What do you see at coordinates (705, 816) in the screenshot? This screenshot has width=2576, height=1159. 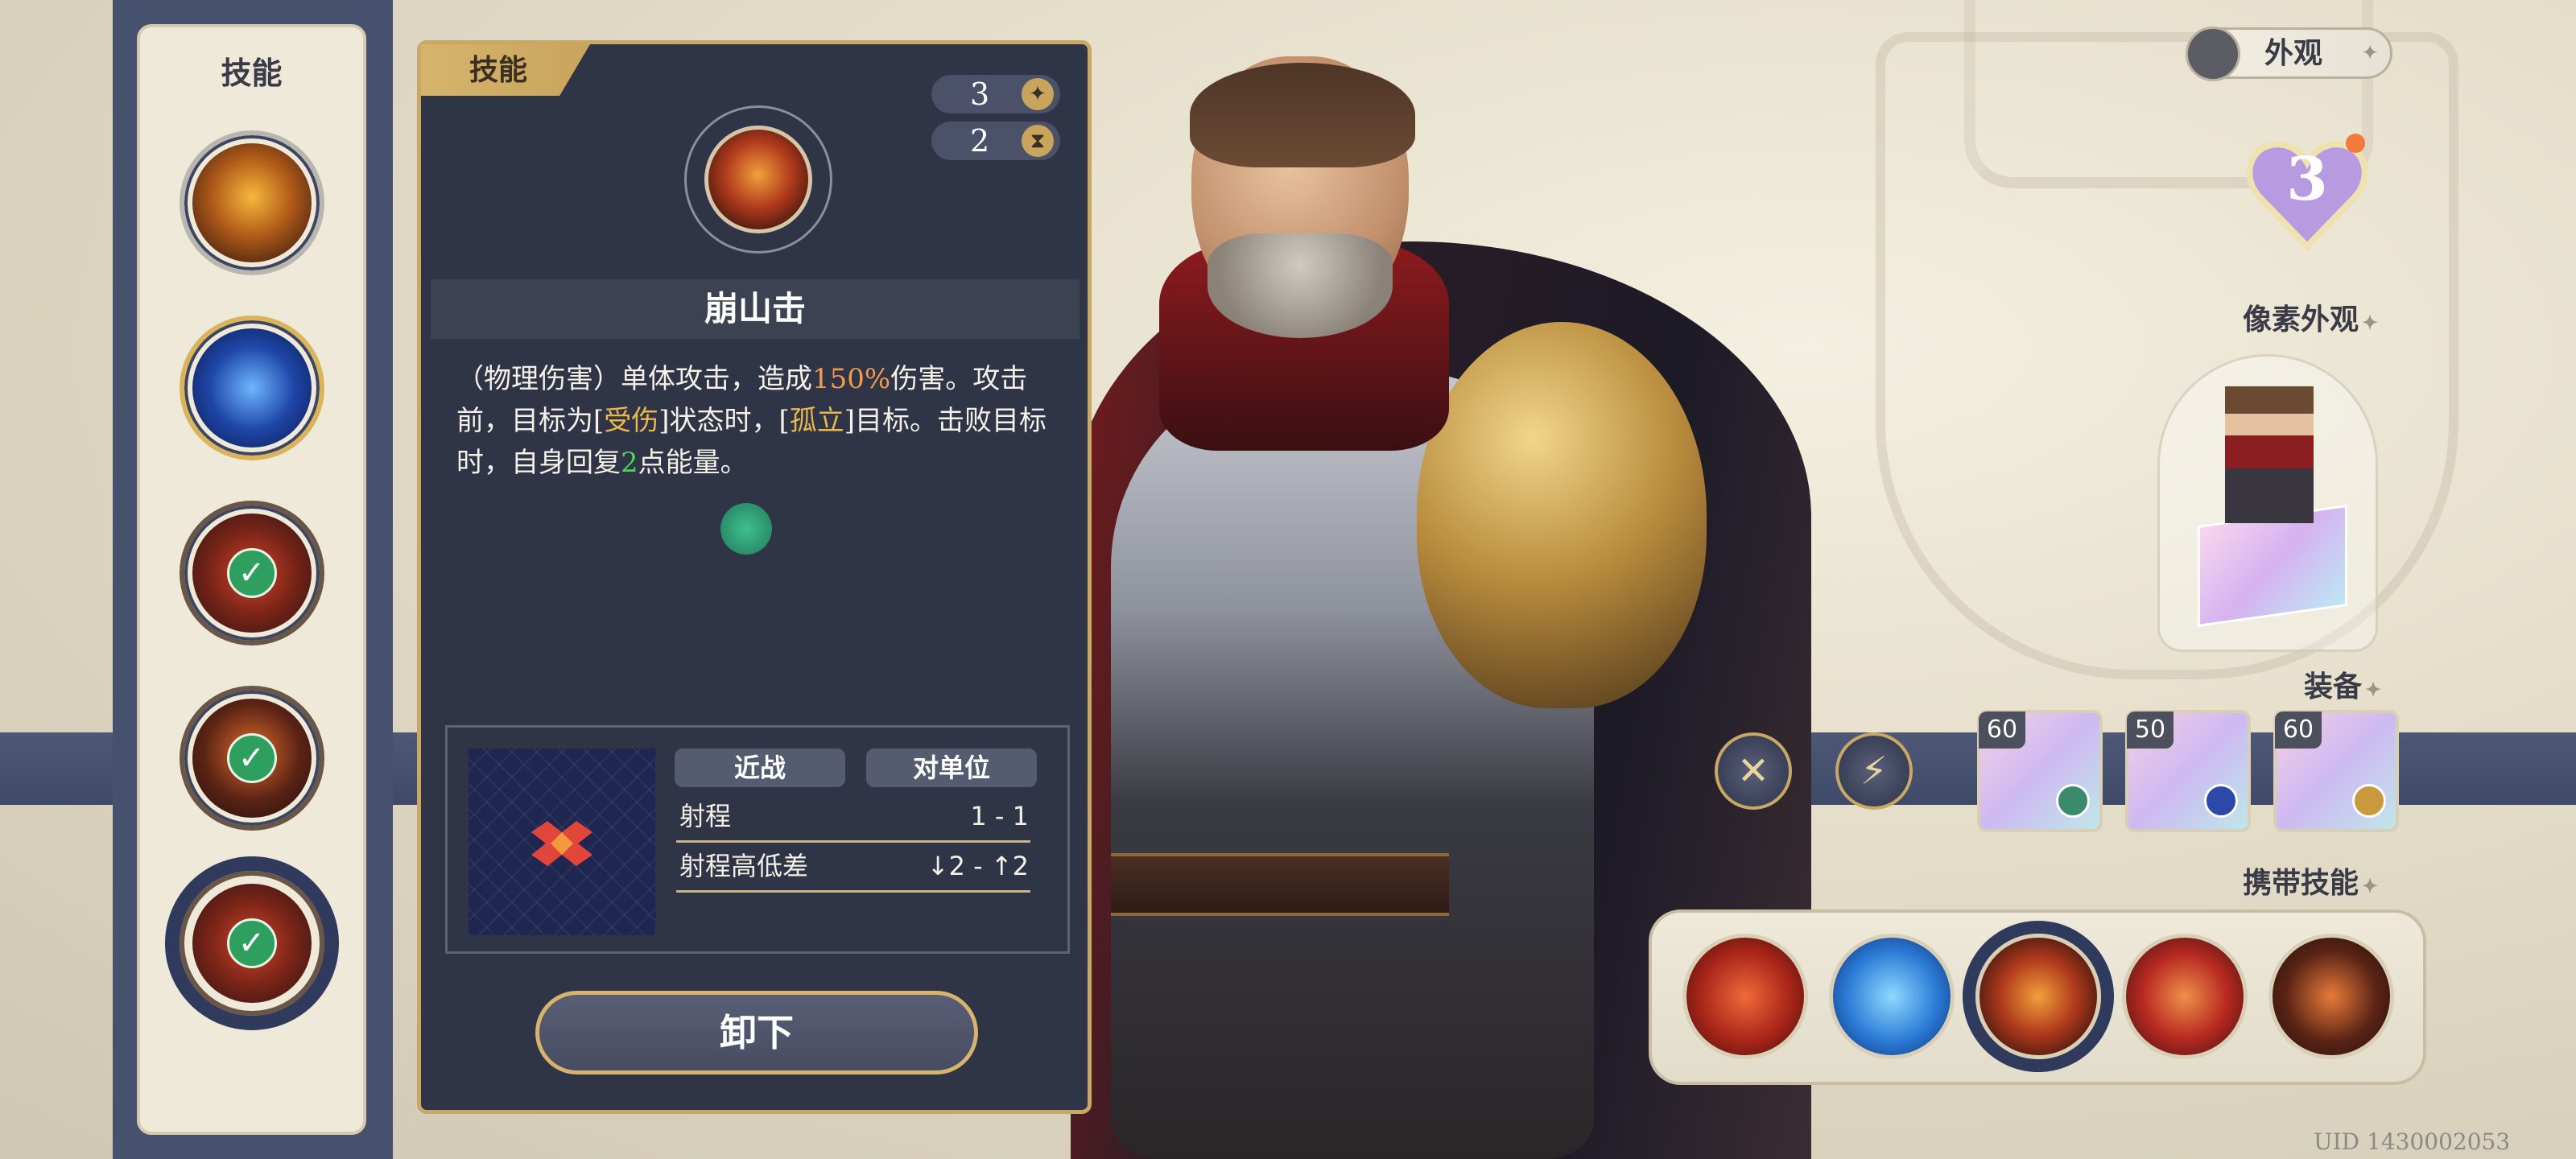 I see `range-label: 射程` at bounding box center [705, 816].